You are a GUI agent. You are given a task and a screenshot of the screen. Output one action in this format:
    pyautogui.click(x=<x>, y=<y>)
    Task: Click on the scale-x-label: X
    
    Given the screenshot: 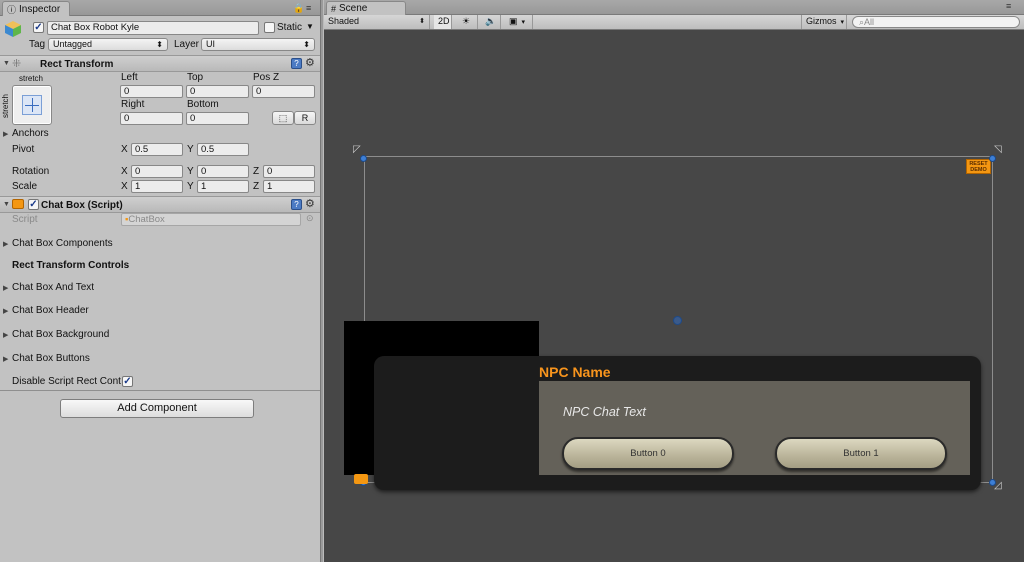 What is the action you would take?
    pyautogui.click(x=124, y=186)
    